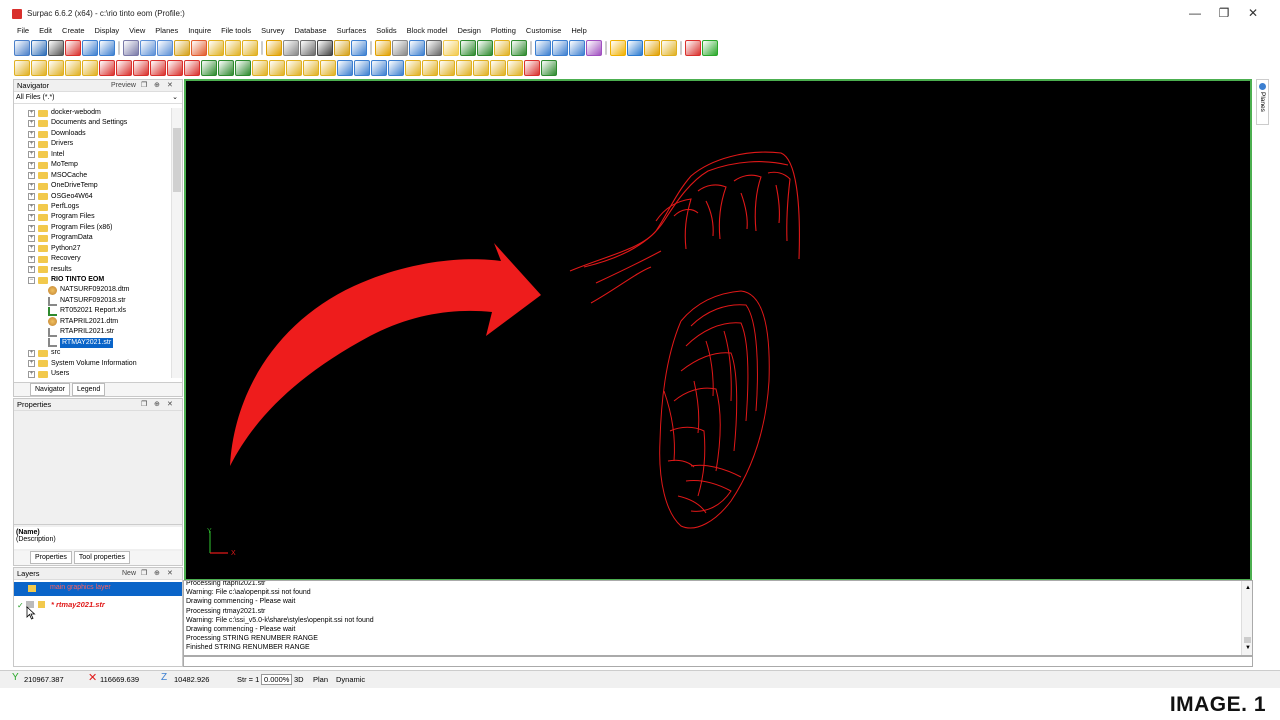 This screenshot has width=1280, height=720. I want to click on tree-item: + MoTemp, so click(93, 165).